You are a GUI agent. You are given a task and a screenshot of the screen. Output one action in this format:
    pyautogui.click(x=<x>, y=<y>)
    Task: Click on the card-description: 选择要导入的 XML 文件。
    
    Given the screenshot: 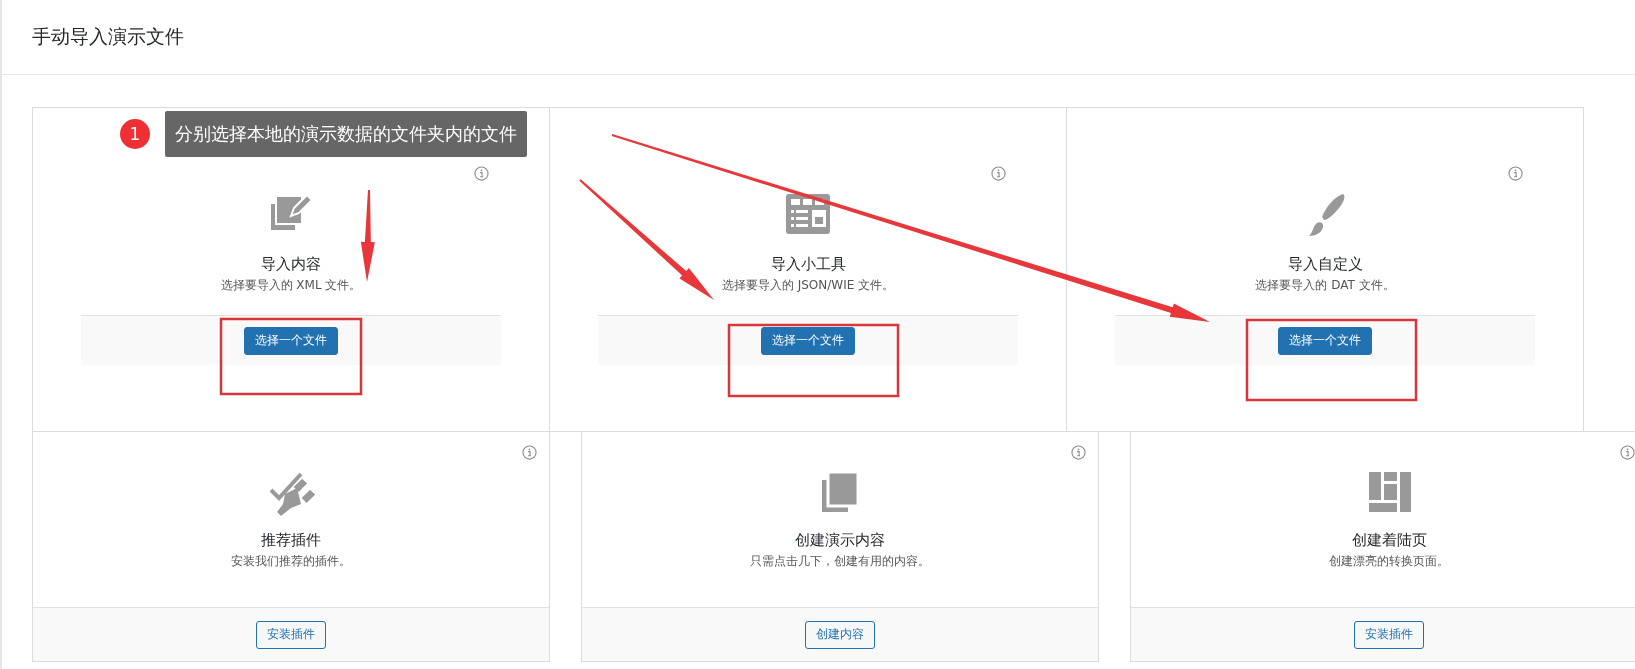 What is the action you would take?
    pyautogui.click(x=291, y=285)
    